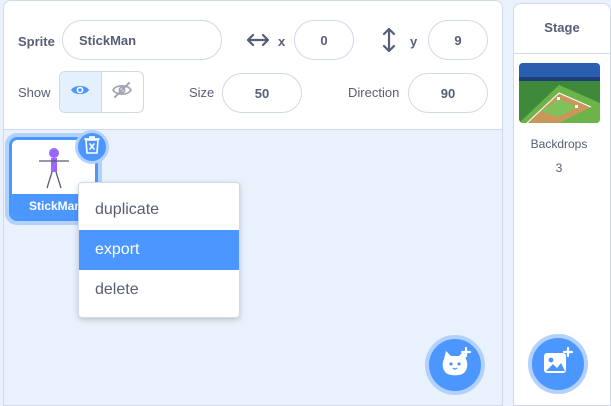 The width and height of the screenshot is (611, 406). I want to click on size-input: 50, so click(262, 93).